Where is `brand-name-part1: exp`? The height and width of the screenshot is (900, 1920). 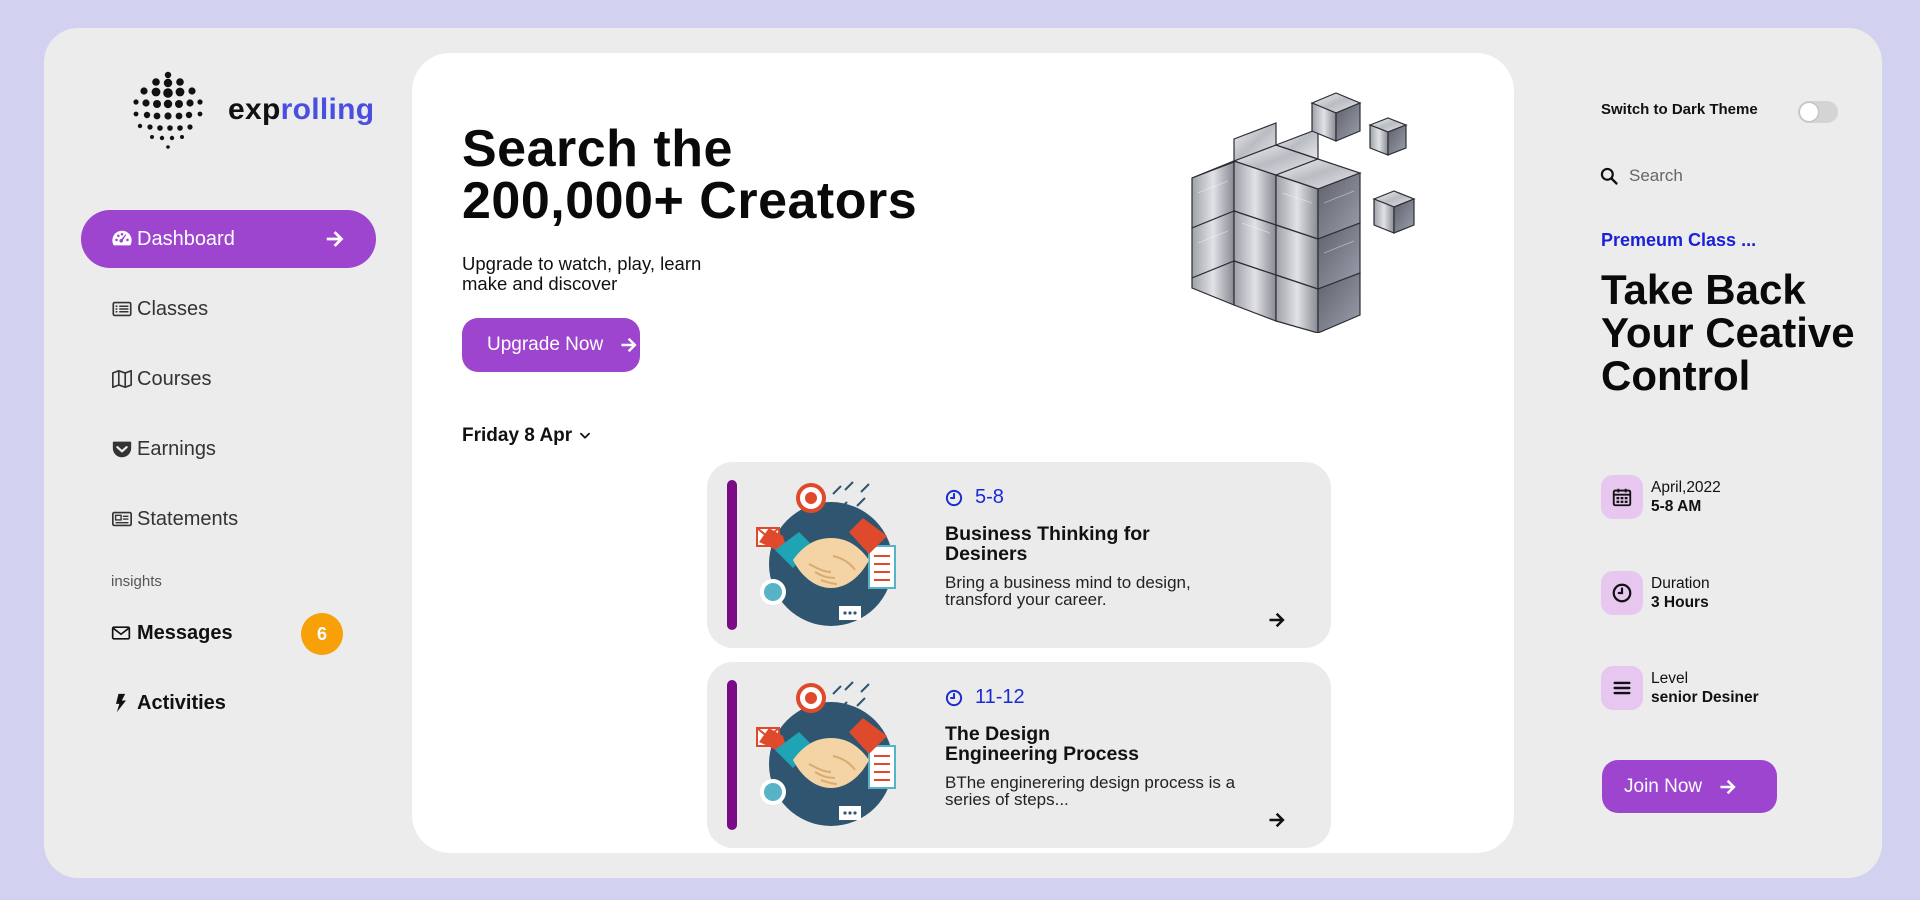
brand-name-part1: exp is located at coordinates (254, 109).